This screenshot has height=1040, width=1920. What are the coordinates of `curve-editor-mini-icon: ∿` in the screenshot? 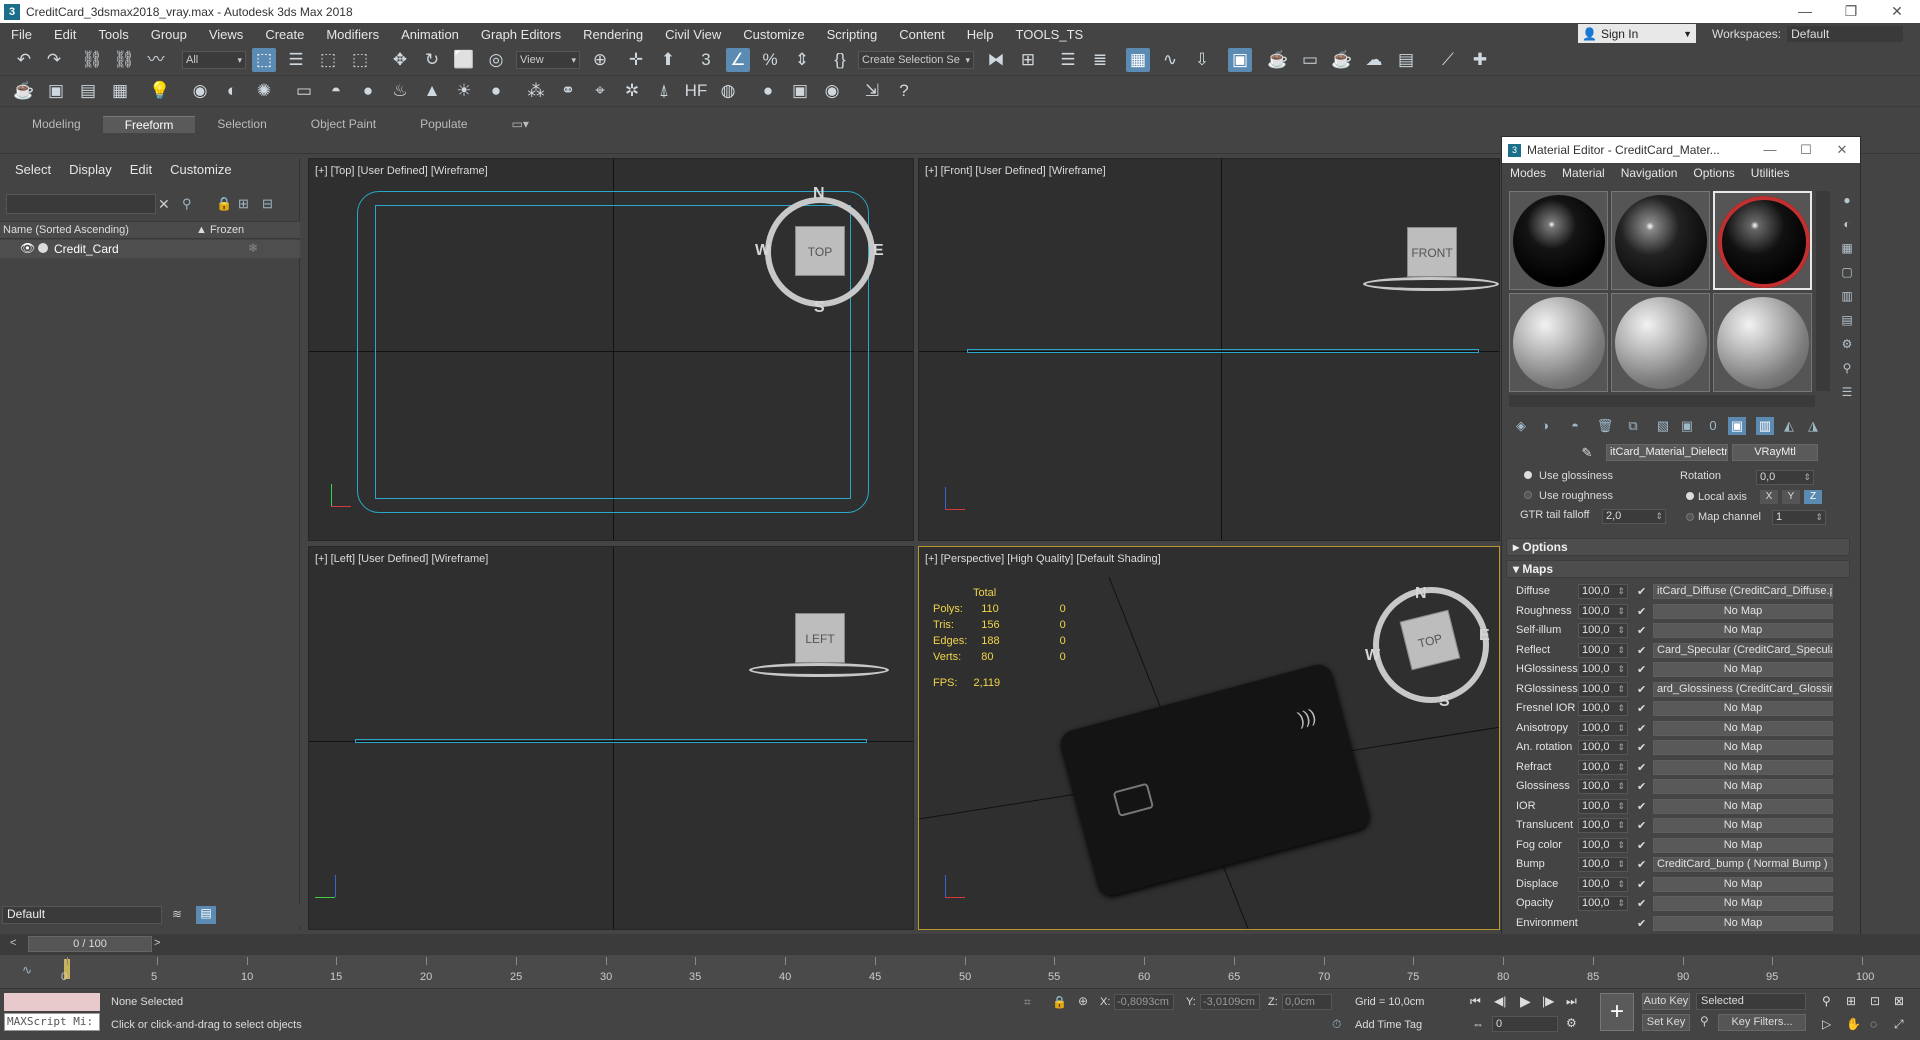 It's located at (27, 970).